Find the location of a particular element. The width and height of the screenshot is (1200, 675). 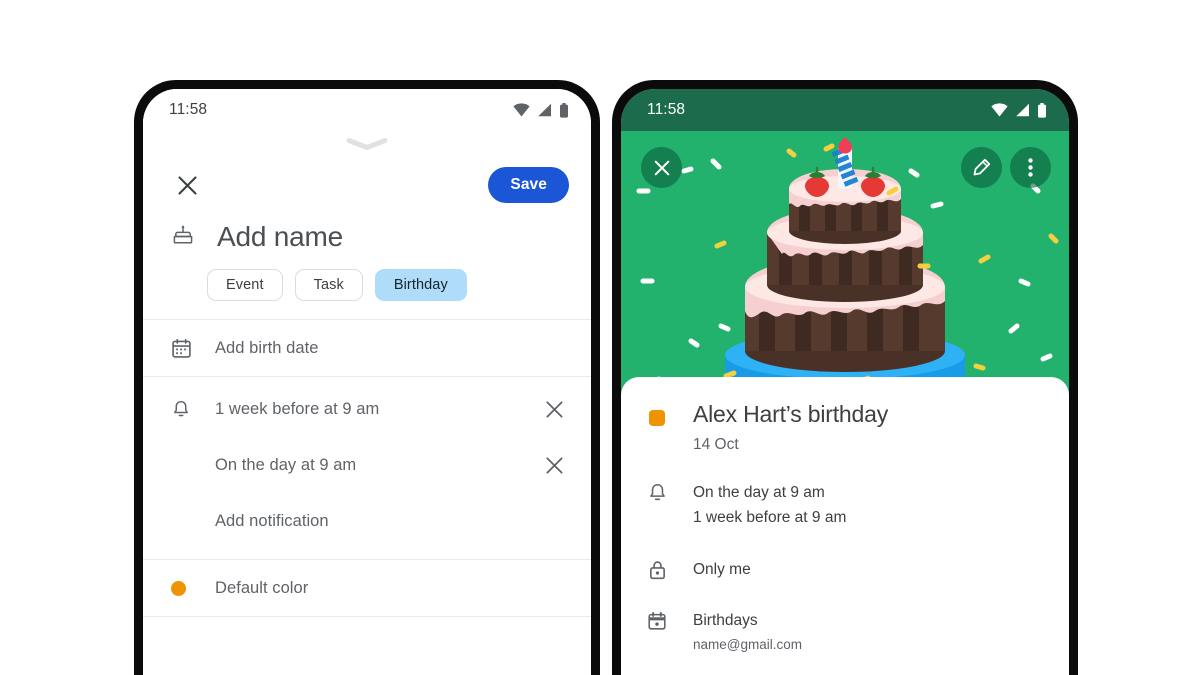

notifications-detail-row: On the day at 9 am 1 week before at 9 am is located at coordinates (845, 518).